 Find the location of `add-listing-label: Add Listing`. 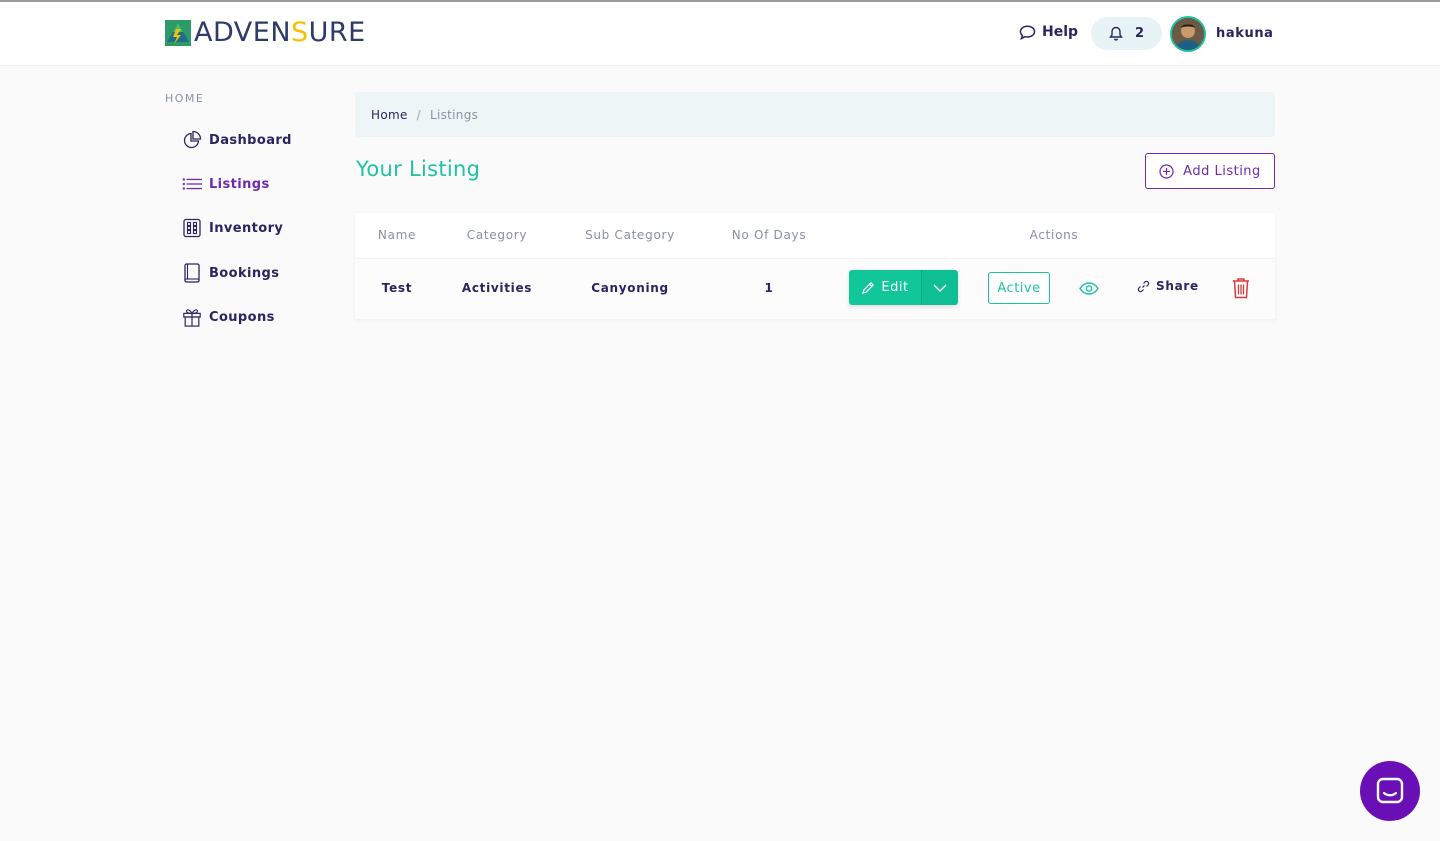

add-listing-label: Add Listing is located at coordinates (1222, 171).